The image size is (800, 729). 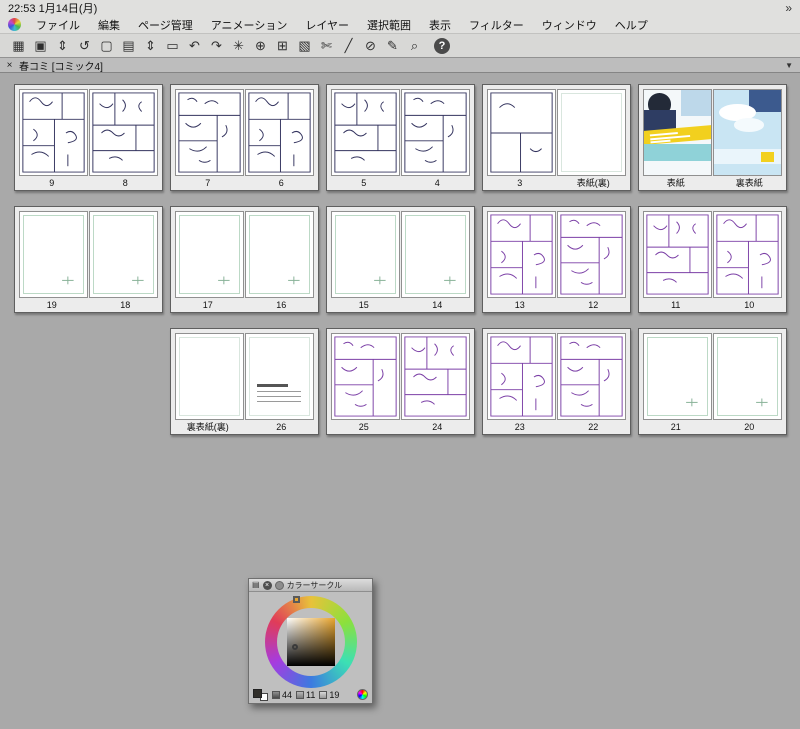 What do you see at coordinates (749, 183) in the screenshot?
I see `page-number-label: 裏表紙` at bounding box center [749, 183].